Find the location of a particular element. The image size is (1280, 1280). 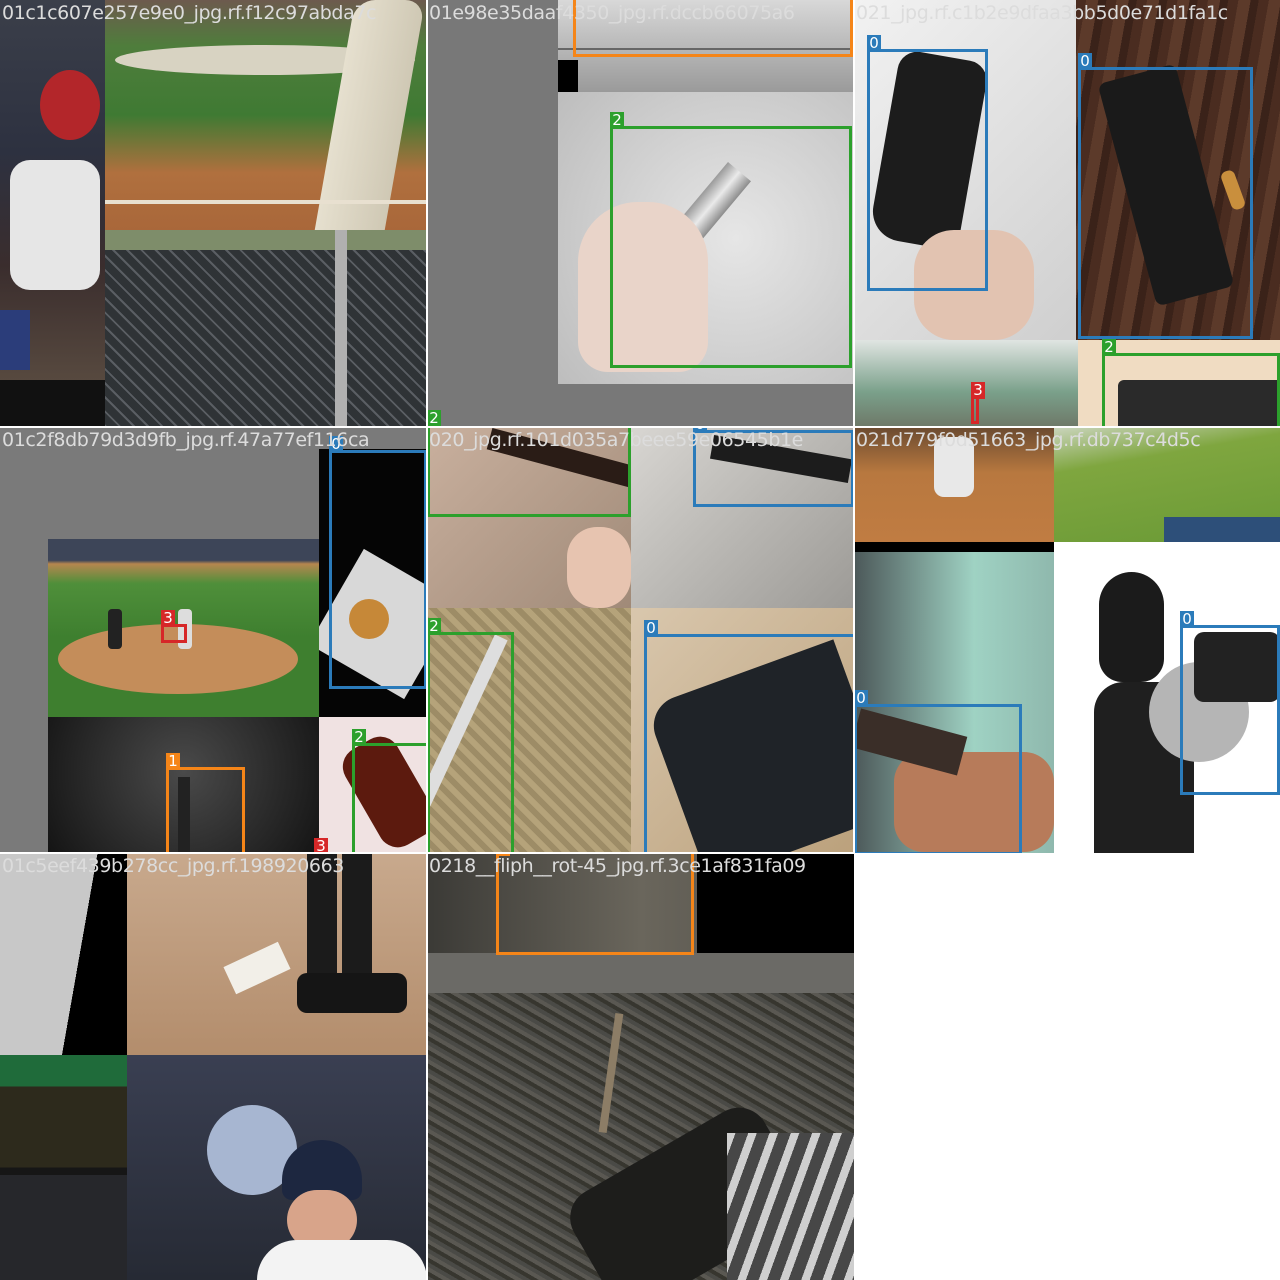

tile7-cleats-photo is located at coordinates (277, 954).